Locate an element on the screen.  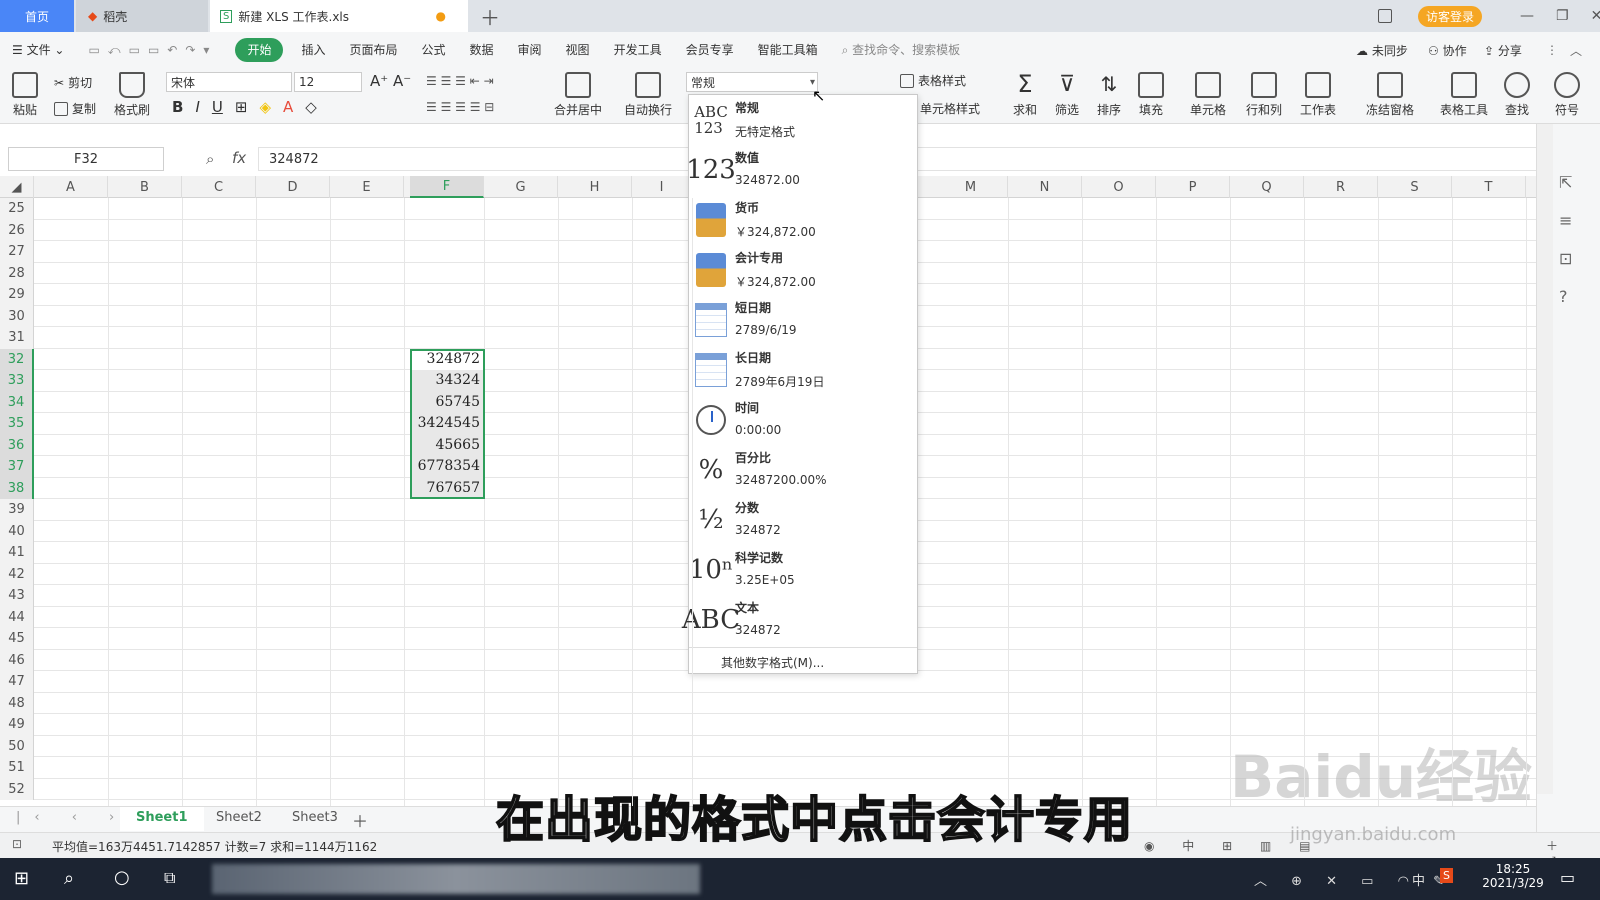
window-mode-icon is located at coordinates (1385, 16).